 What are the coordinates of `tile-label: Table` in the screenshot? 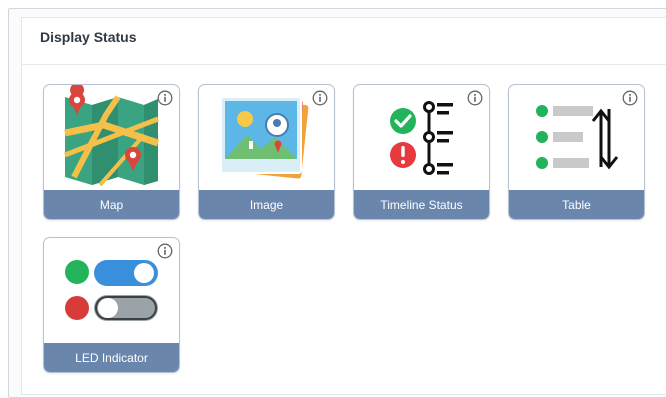 It's located at (576, 204).